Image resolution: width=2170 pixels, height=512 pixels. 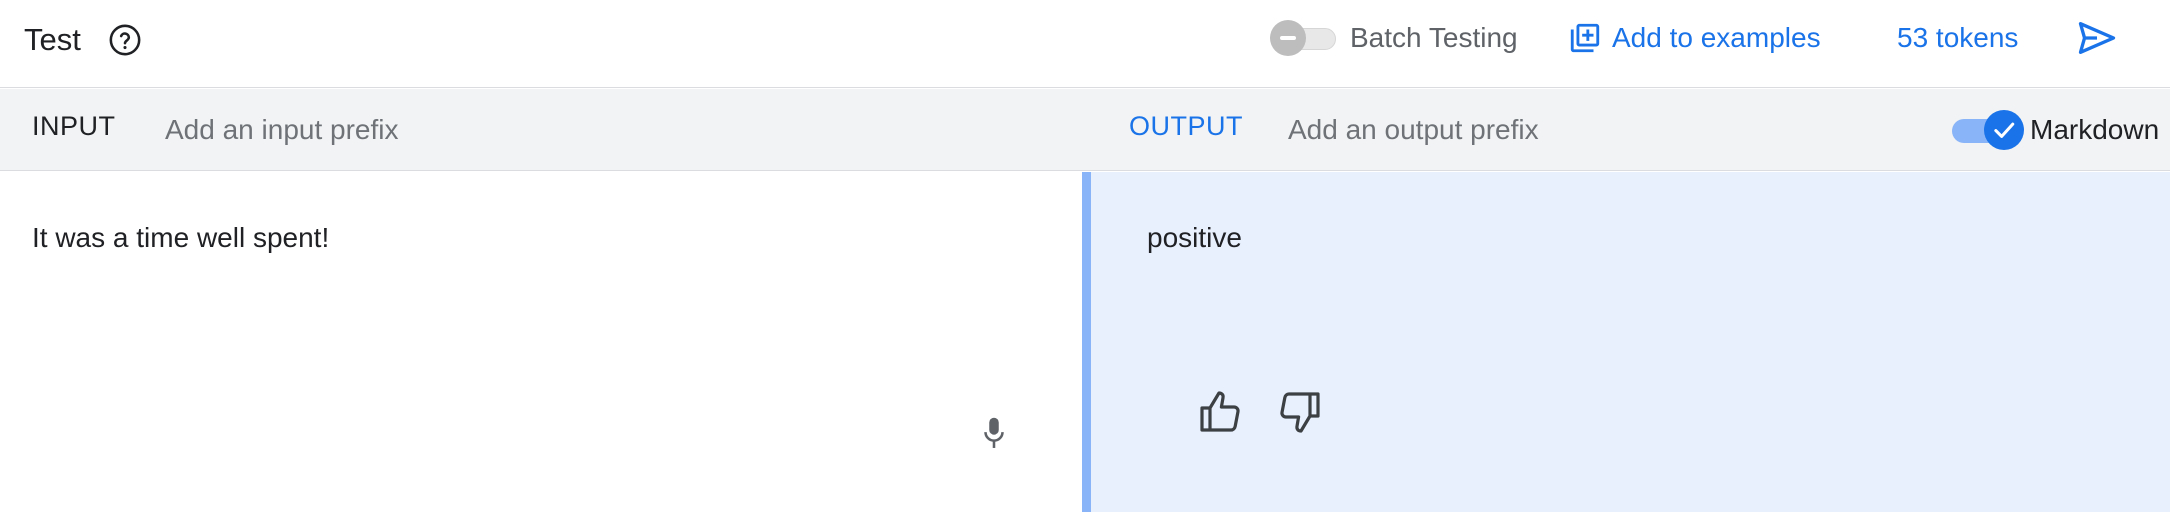 What do you see at coordinates (180, 238) in the screenshot?
I see `input-text: It was a time well spent!` at bounding box center [180, 238].